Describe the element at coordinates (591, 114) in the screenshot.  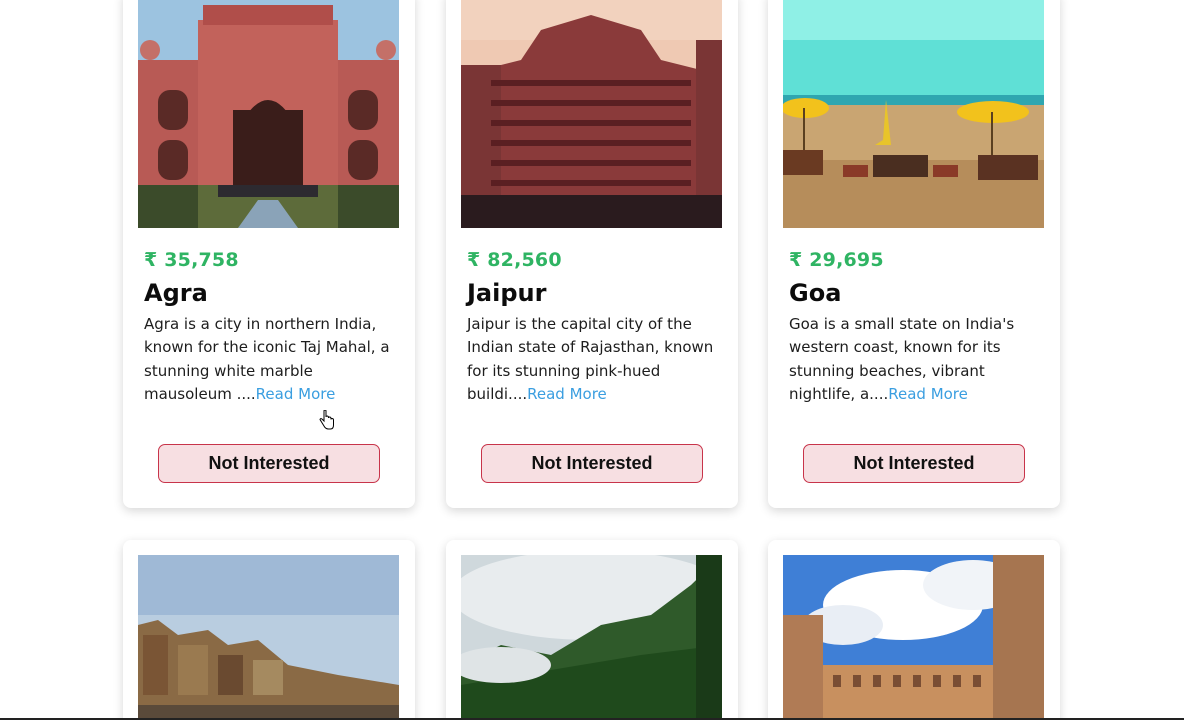
I see `jaipur-photo` at that location.